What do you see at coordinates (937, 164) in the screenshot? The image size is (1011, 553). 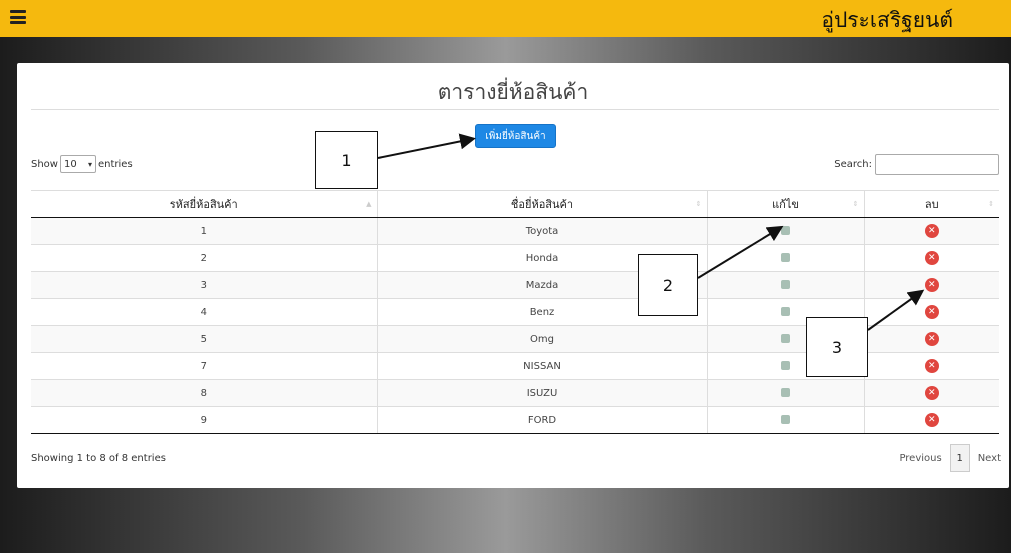 I see `search-input` at bounding box center [937, 164].